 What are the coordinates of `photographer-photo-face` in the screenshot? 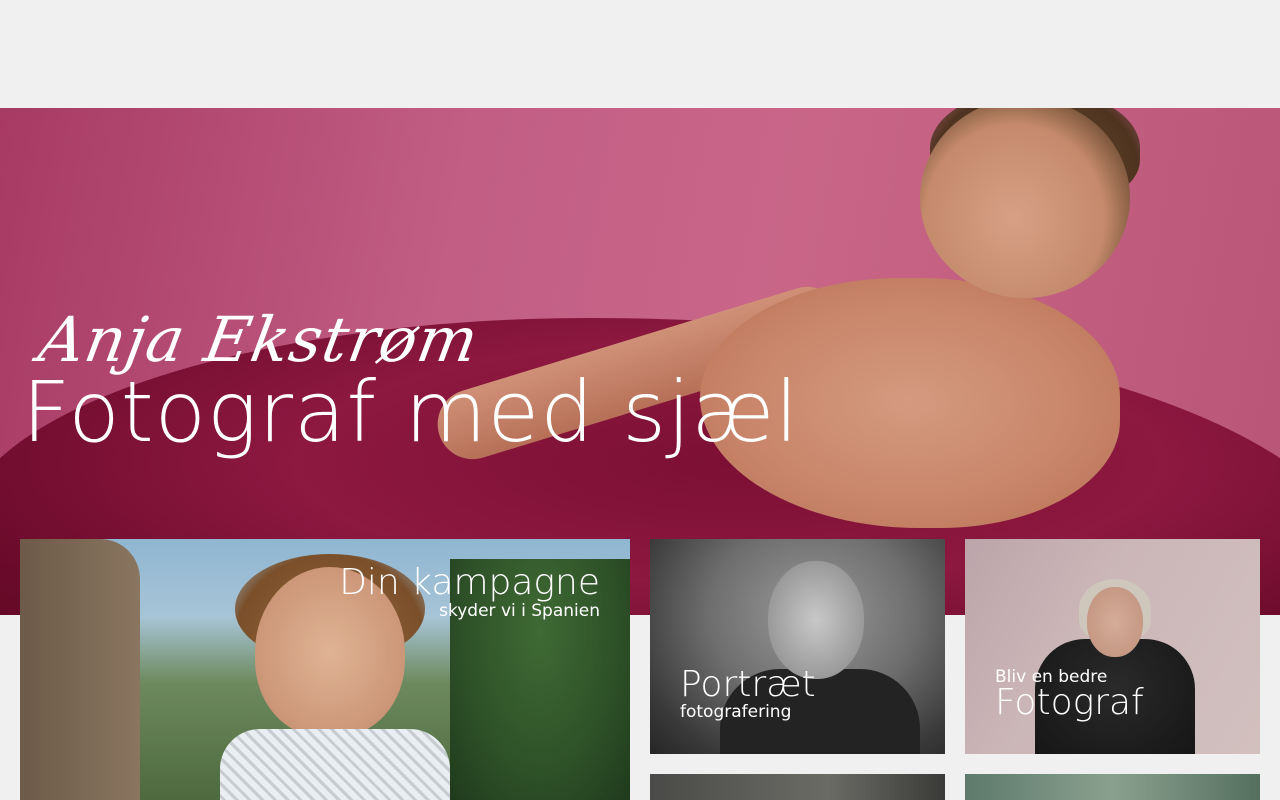 It's located at (1115, 622).